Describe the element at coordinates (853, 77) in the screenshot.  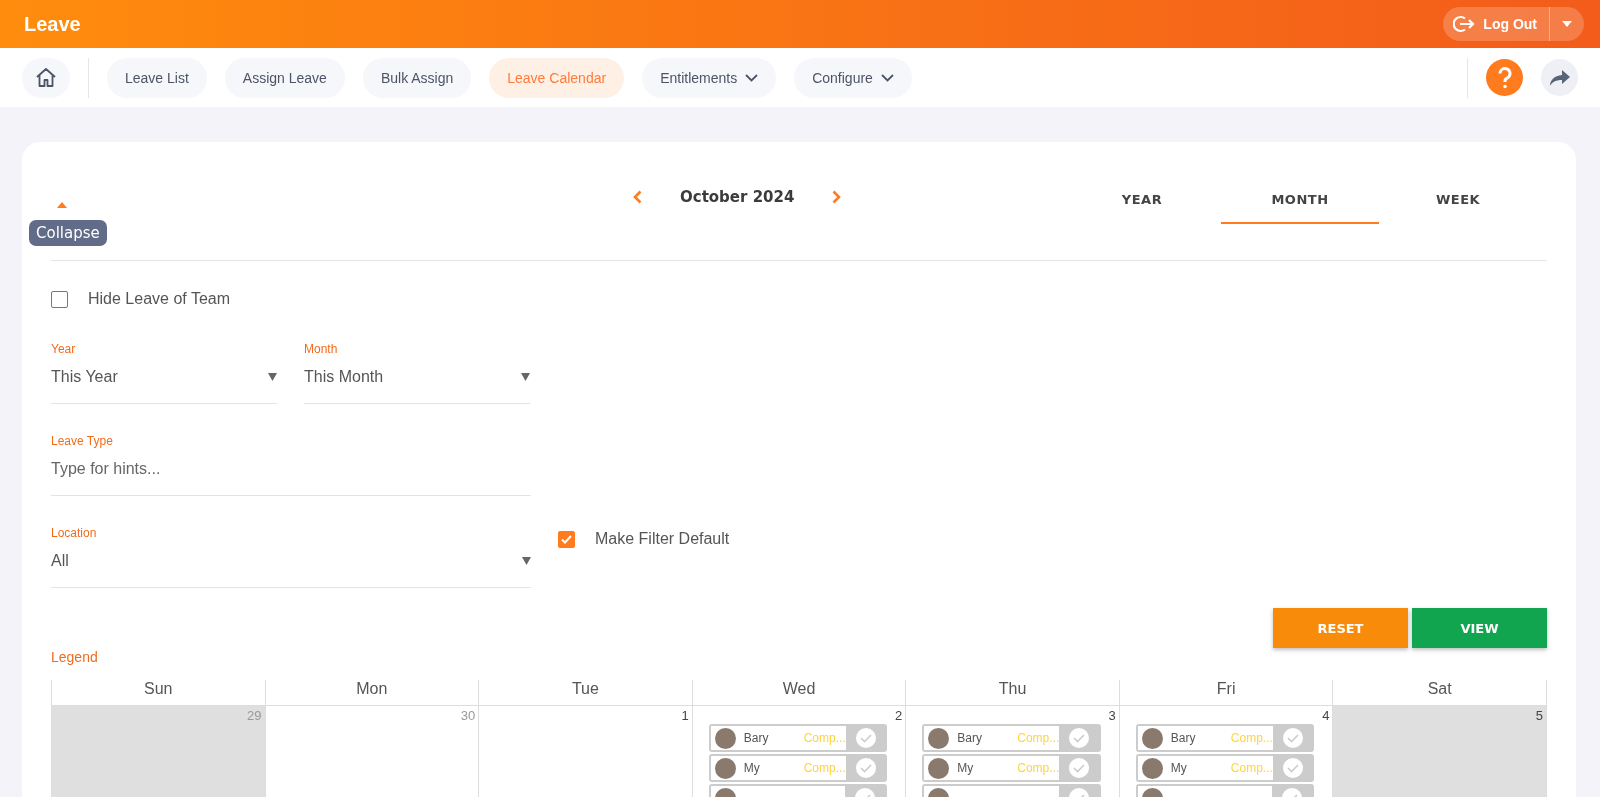
I see `nav-tab: Configure` at that location.